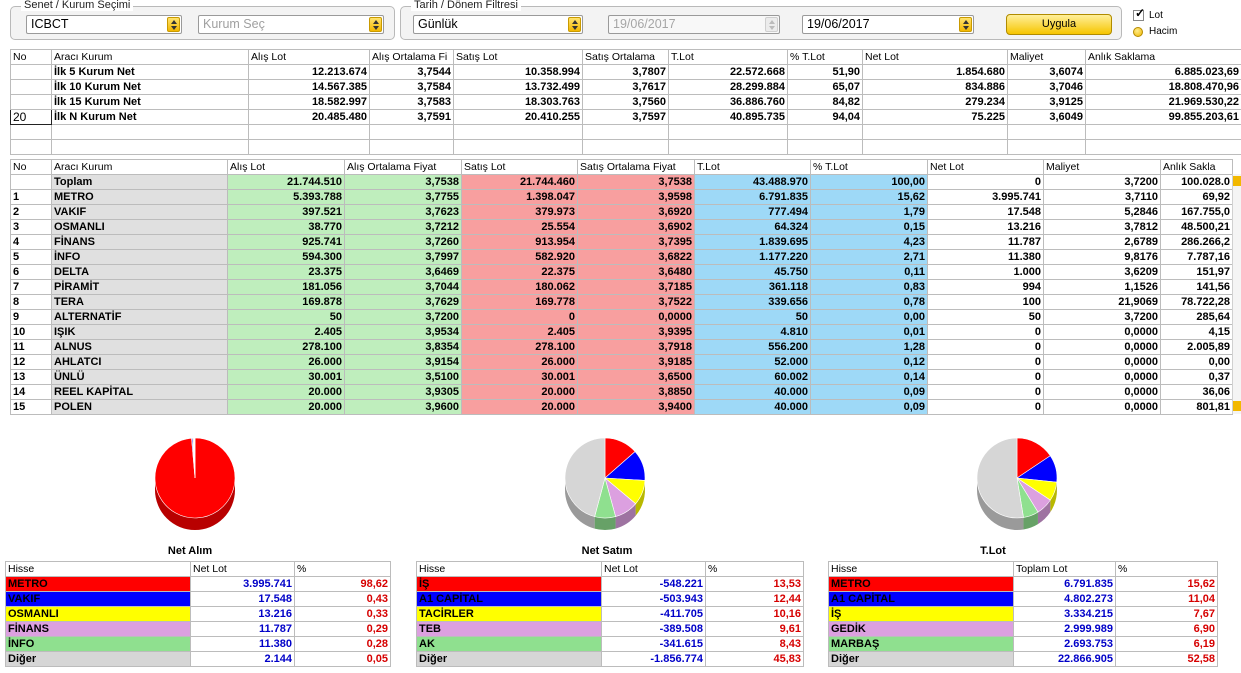  Describe the element at coordinates (98, 629) in the screenshot. I see `panel-cell-symbol: FİNANS` at that location.